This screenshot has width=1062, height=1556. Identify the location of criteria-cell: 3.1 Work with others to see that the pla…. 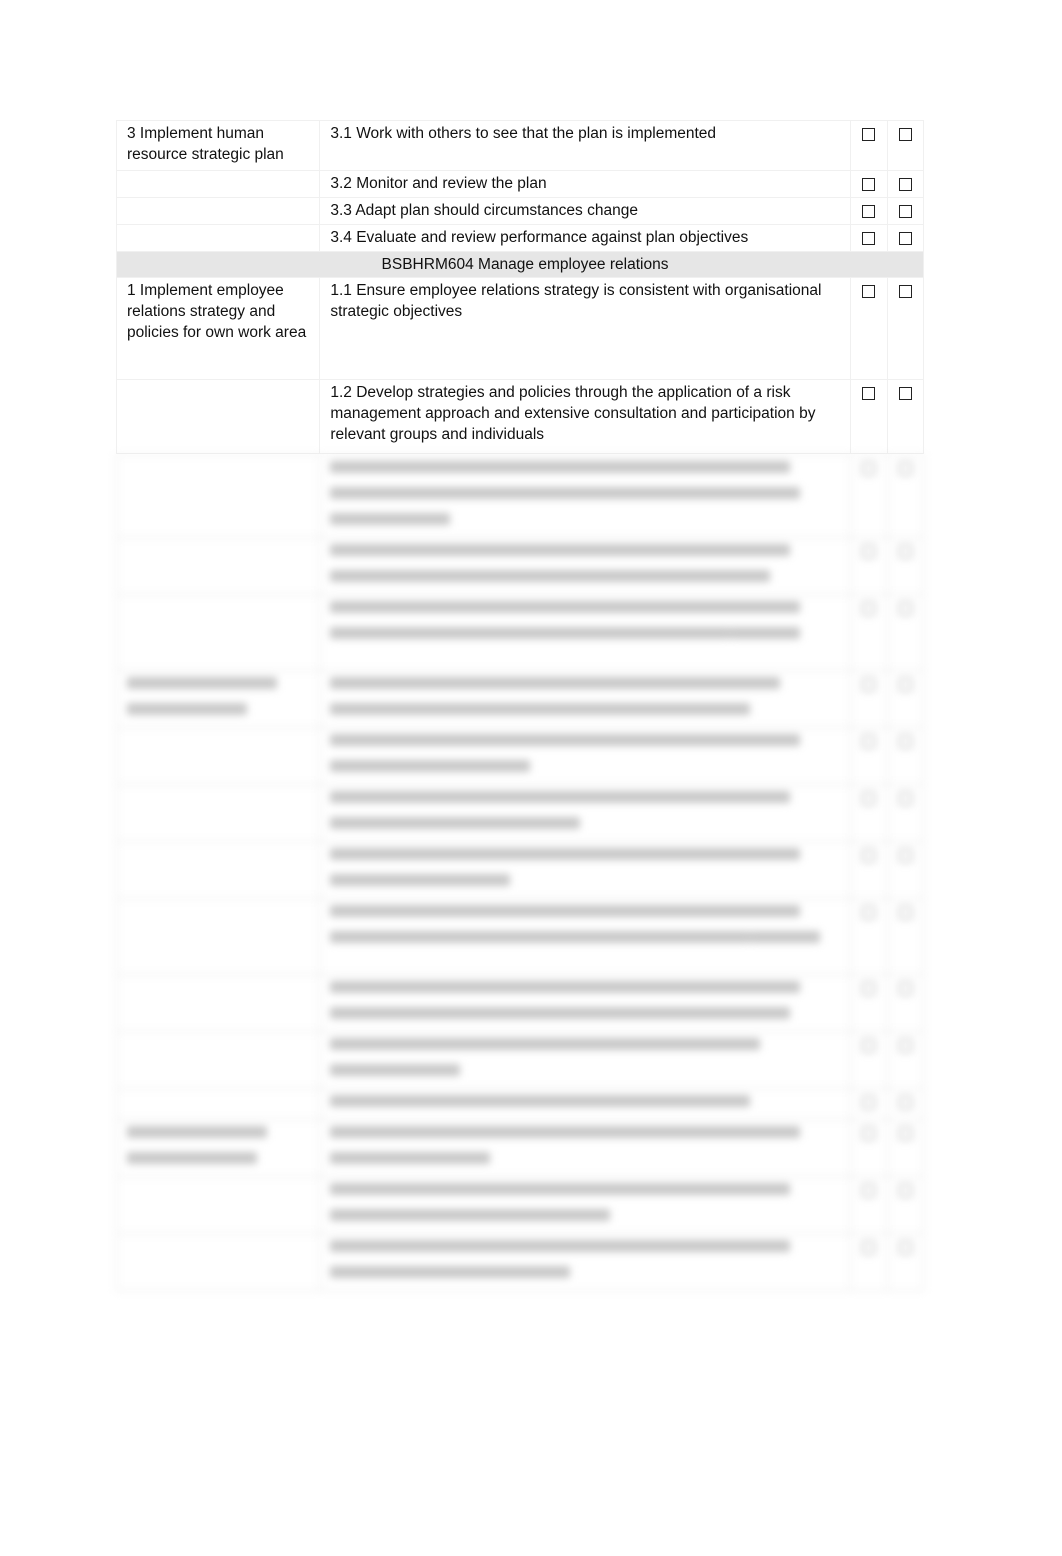
(585, 145).